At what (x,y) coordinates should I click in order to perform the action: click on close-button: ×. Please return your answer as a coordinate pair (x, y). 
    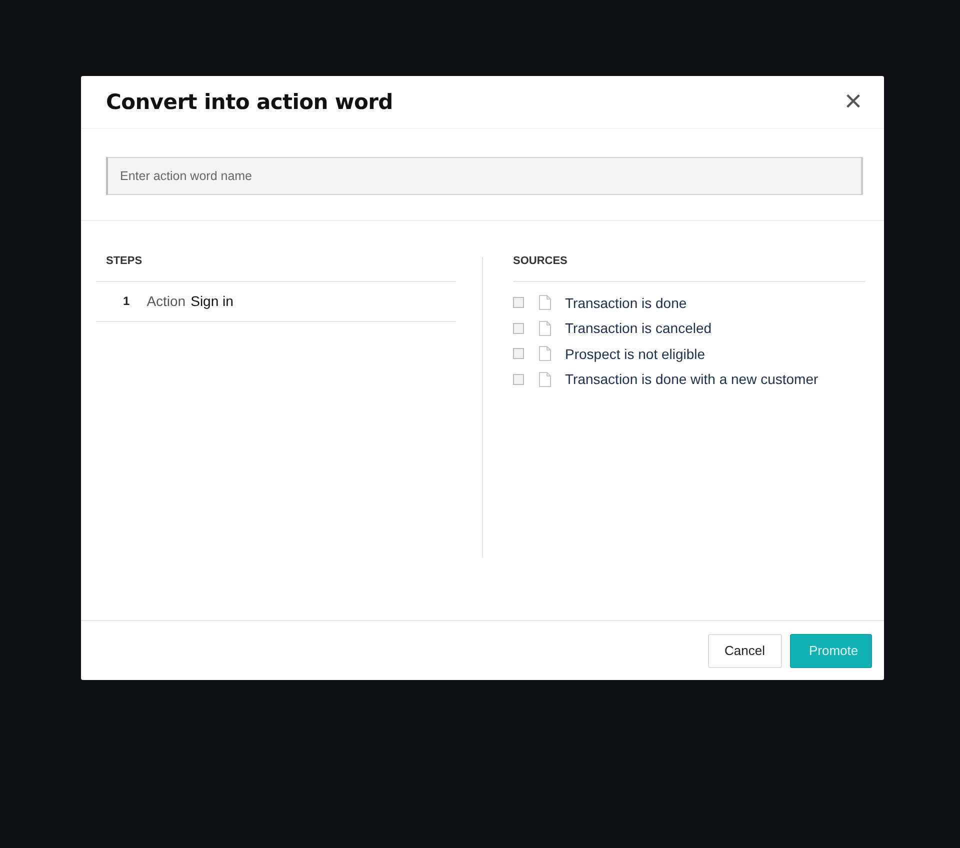
    Looking at the image, I should click on (853, 102).